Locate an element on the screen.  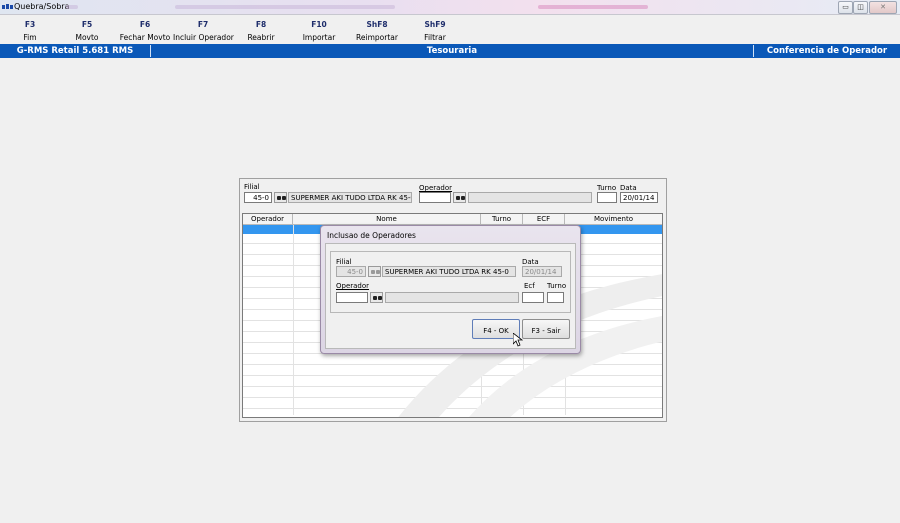
filial-label: Filial is located at coordinates (252, 187).